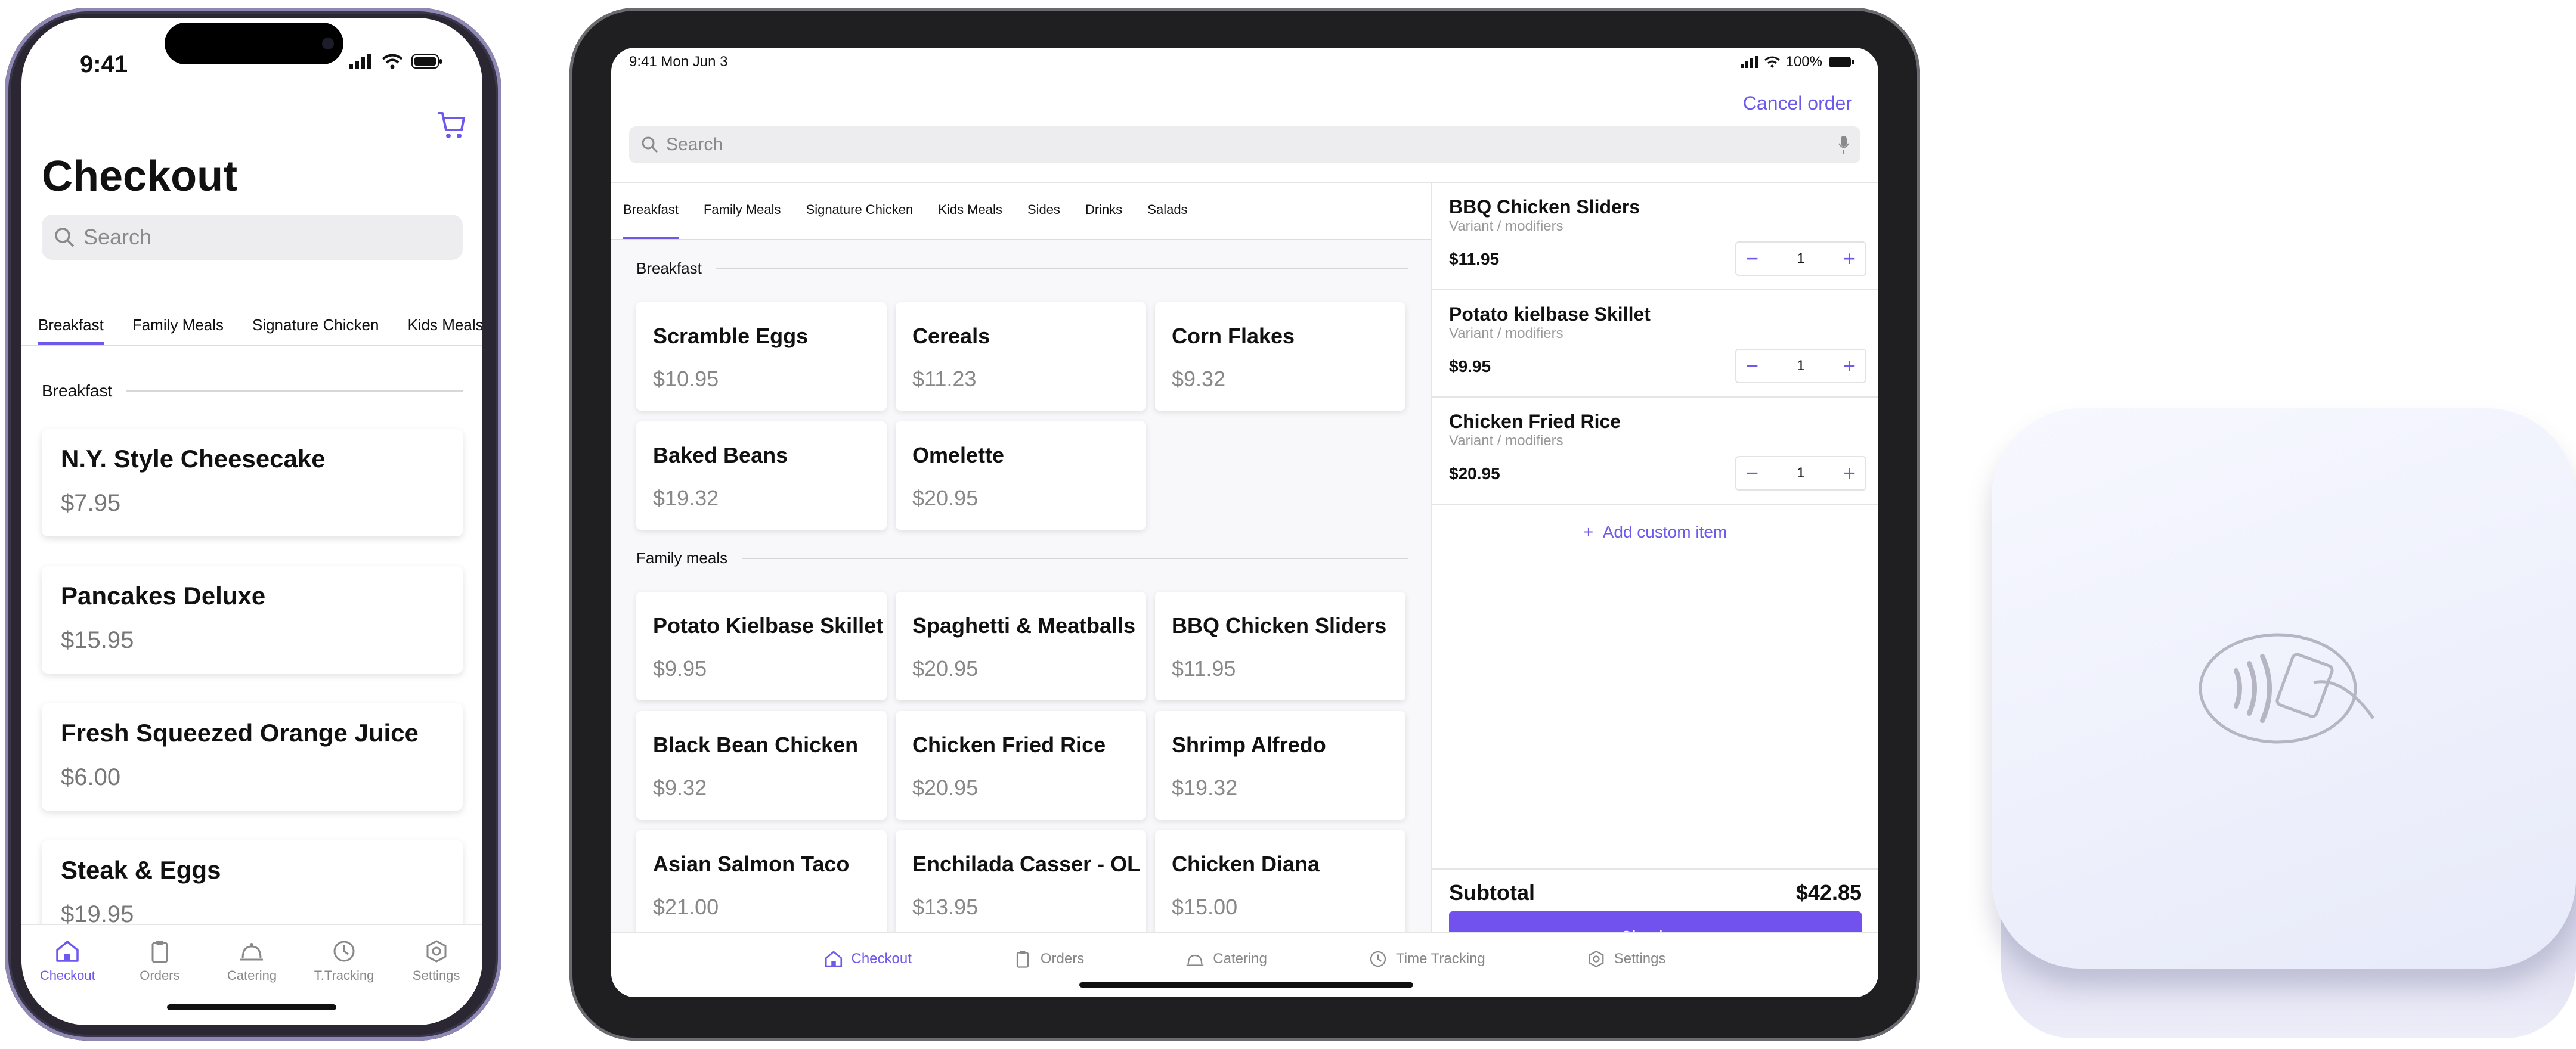 This screenshot has height=1049, width=2576. What do you see at coordinates (1103, 211) in the screenshot?
I see `tab-drinks: Drinks` at bounding box center [1103, 211].